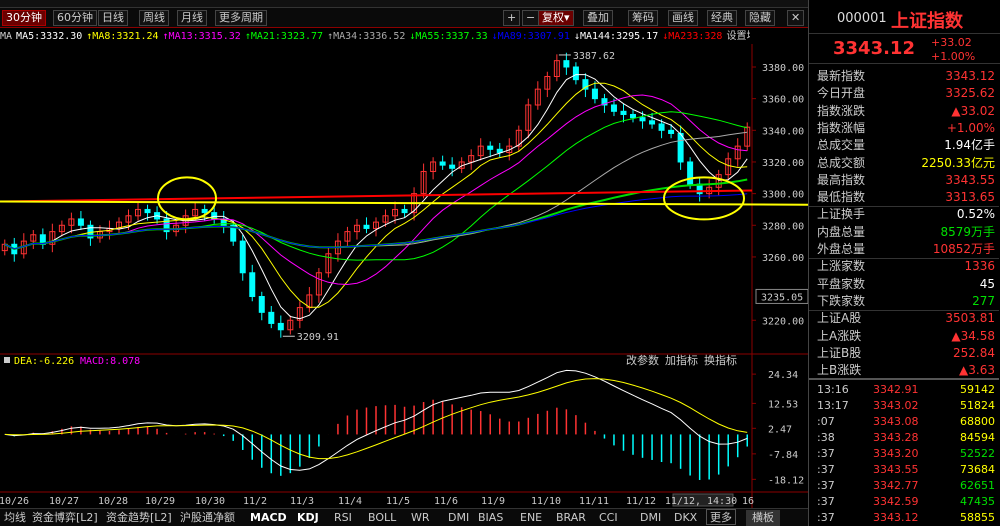 This screenshot has width=1000, height=526. Describe the element at coordinates (490, 518) in the screenshot. I see `indicator-tab-10: BIAS` at that location.